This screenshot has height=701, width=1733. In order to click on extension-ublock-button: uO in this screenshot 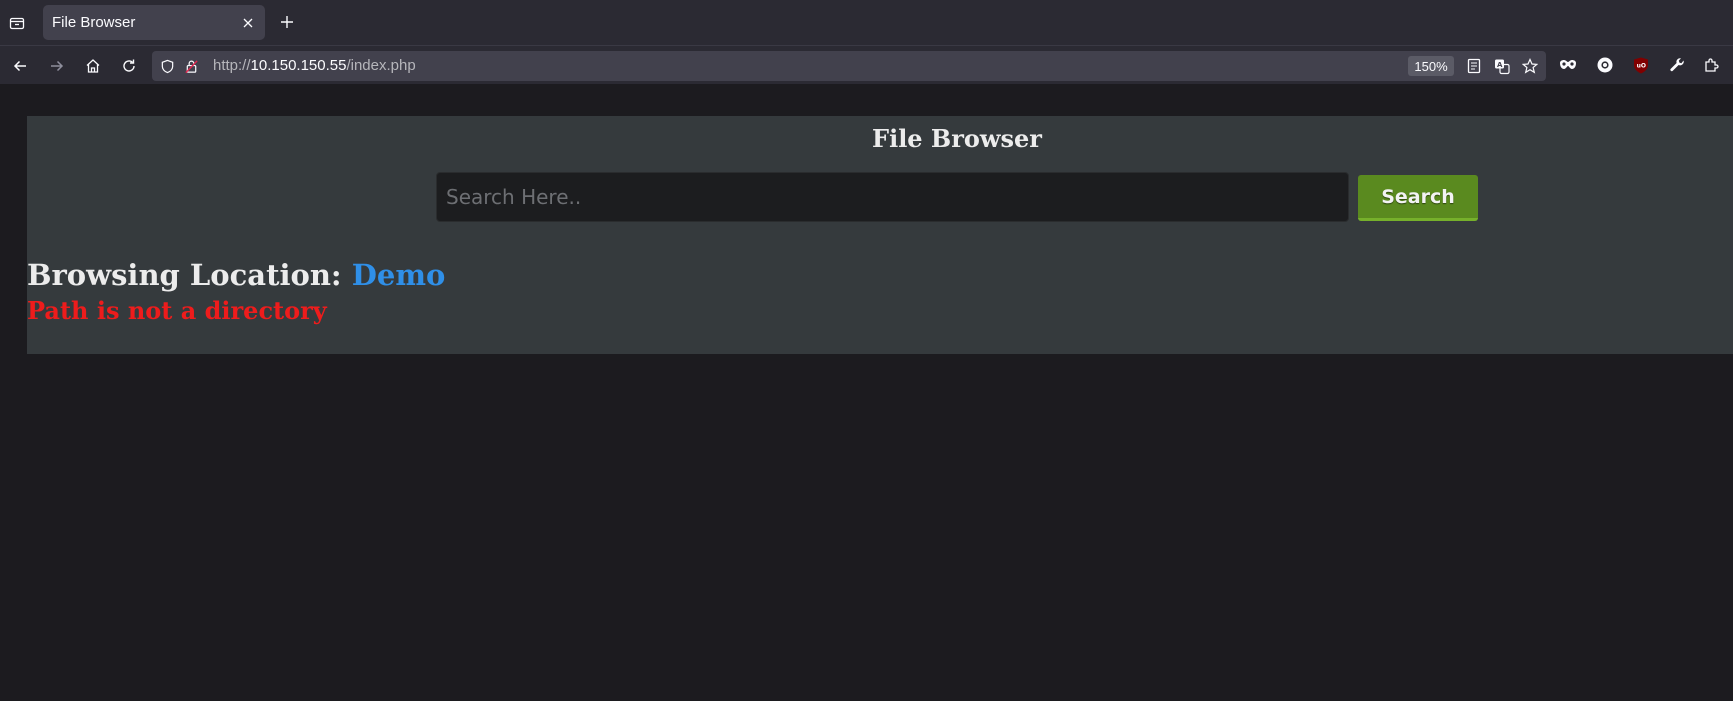, I will do `click(1641, 65)`.